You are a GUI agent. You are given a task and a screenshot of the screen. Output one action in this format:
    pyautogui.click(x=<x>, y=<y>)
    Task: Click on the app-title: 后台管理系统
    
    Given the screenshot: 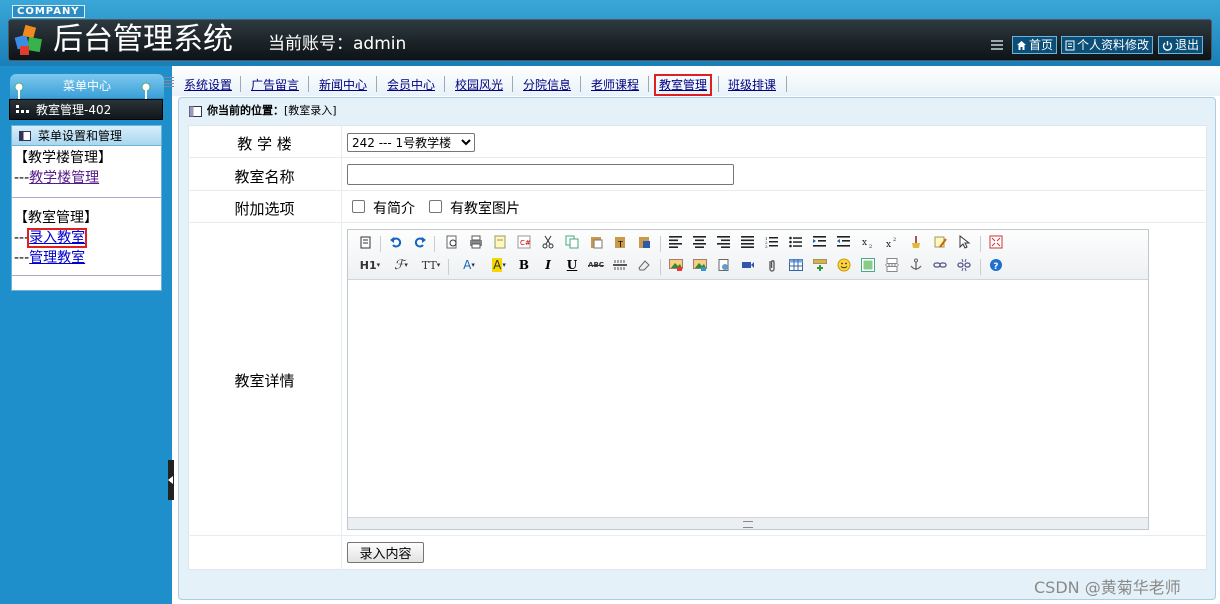 What is the action you would take?
    pyautogui.click(x=143, y=39)
    